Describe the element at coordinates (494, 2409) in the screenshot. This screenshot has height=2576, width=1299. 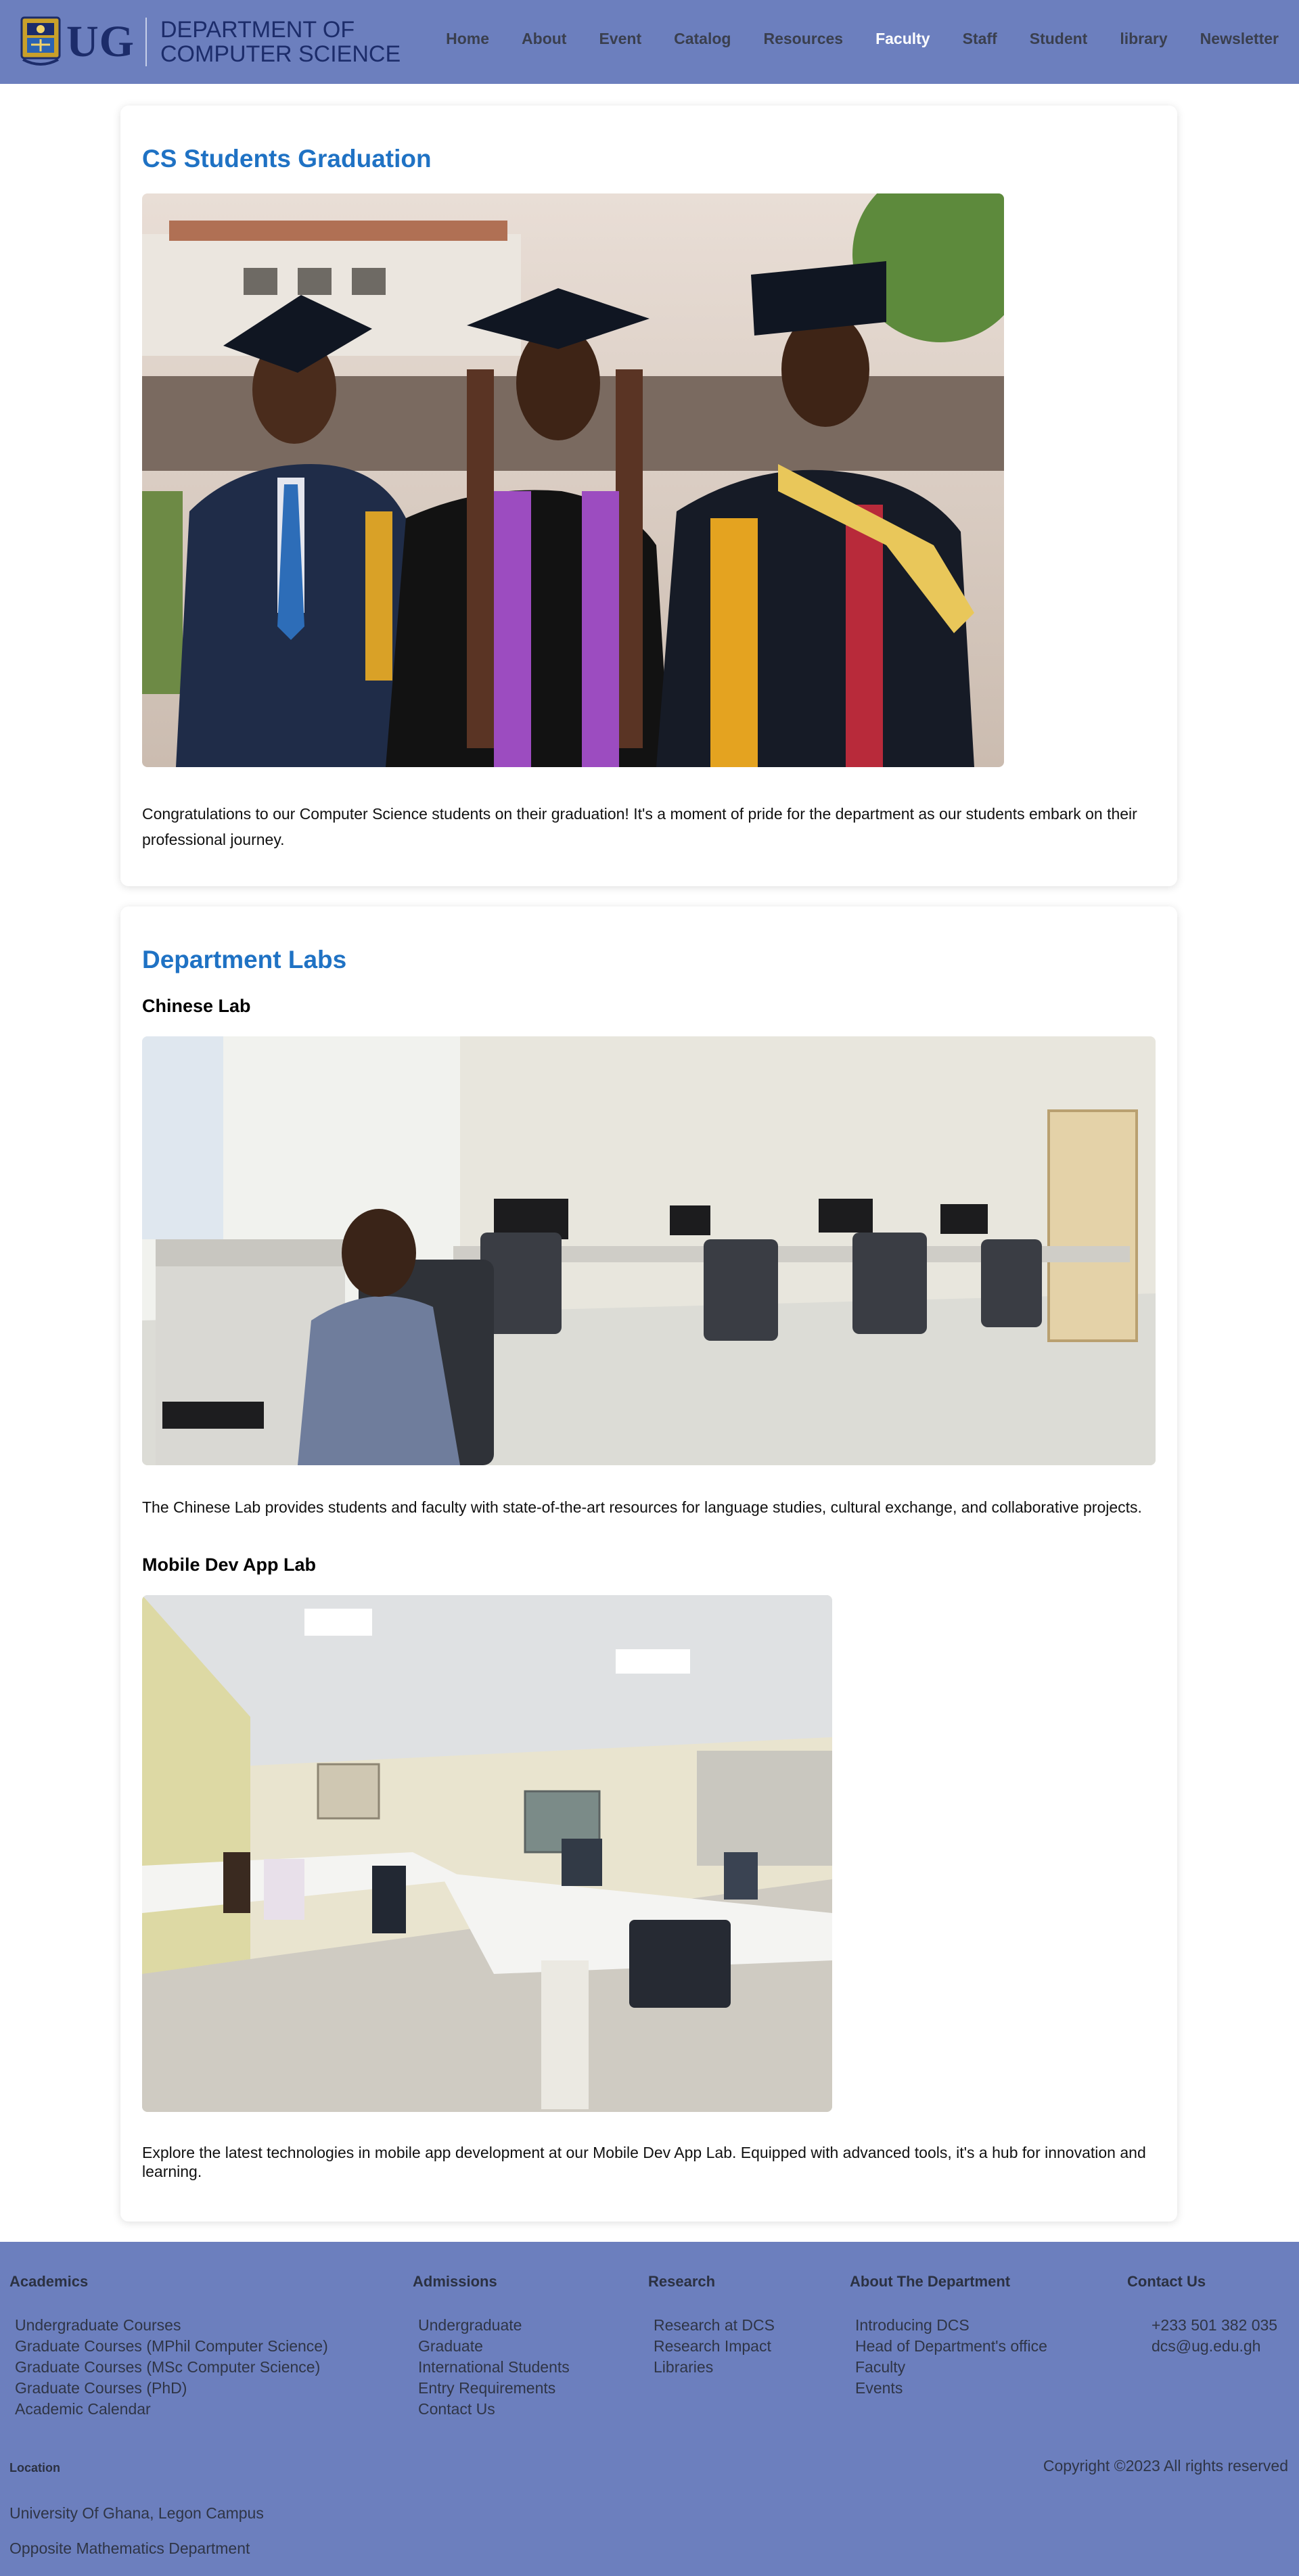
I see `footer-link: Contact Us` at that location.